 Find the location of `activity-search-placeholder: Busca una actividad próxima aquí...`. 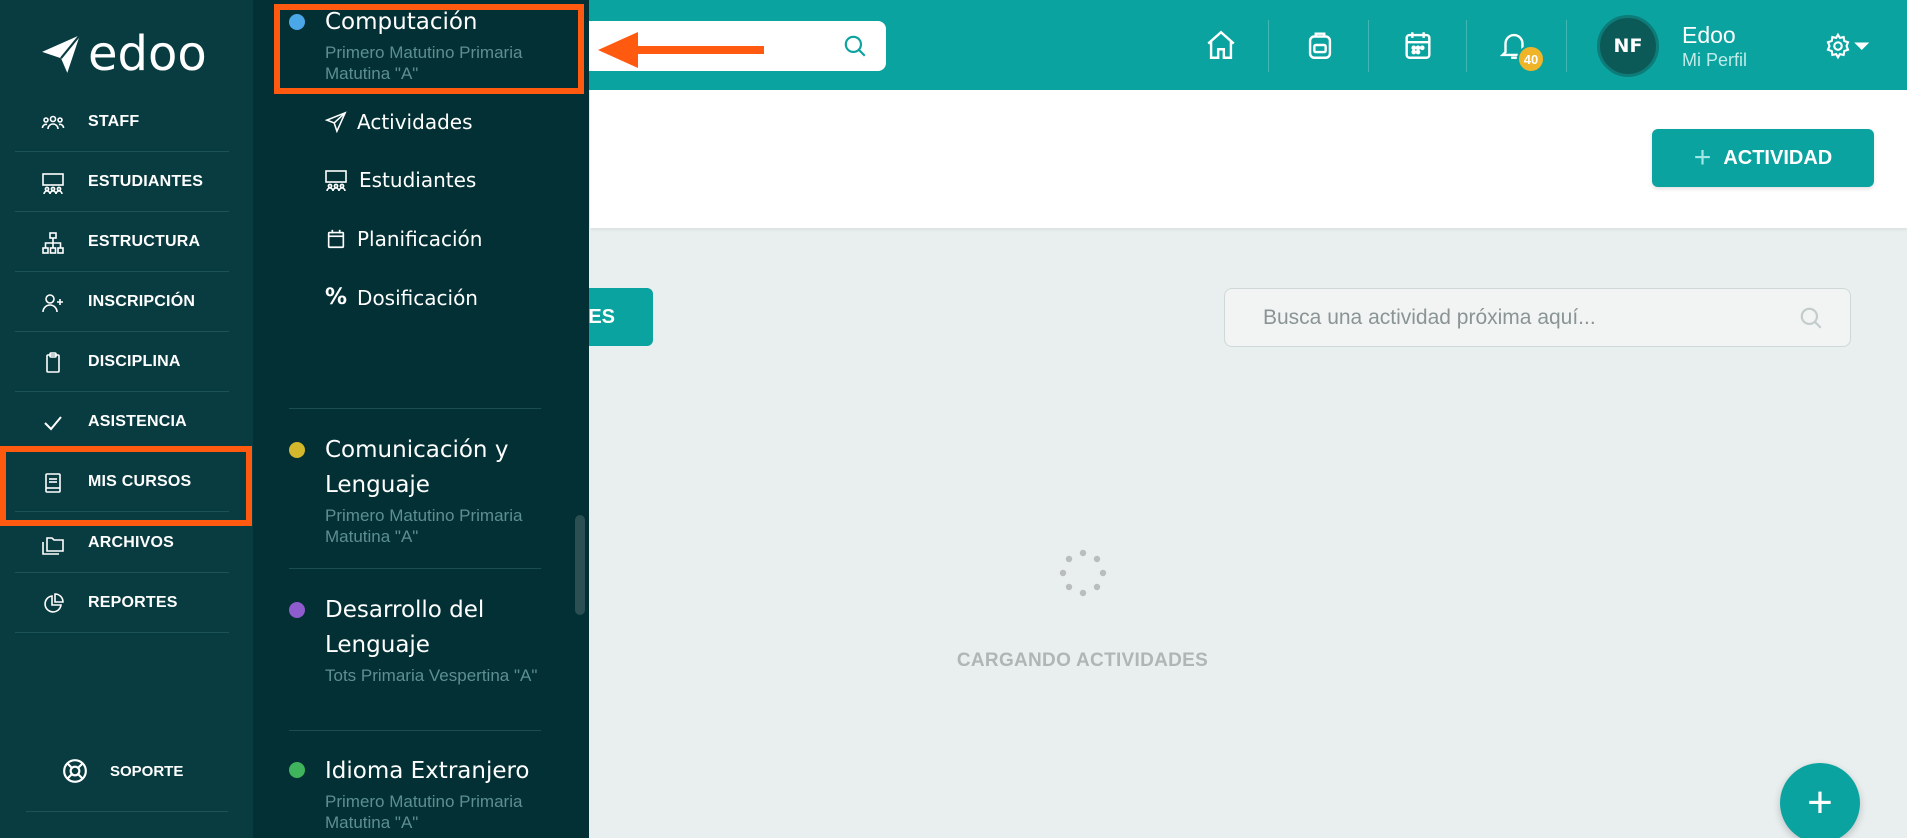

activity-search-placeholder: Busca una actividad próxima aquí... is located at coordinates (1429, 317).